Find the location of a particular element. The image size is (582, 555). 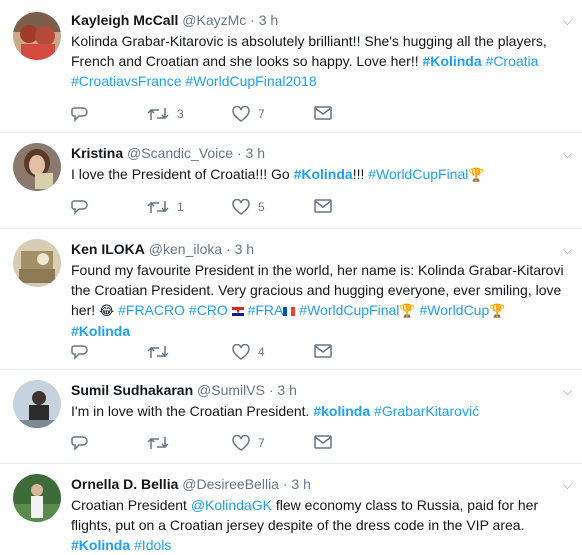

hashtag: #Croatia is located at coordinates (512, 61).